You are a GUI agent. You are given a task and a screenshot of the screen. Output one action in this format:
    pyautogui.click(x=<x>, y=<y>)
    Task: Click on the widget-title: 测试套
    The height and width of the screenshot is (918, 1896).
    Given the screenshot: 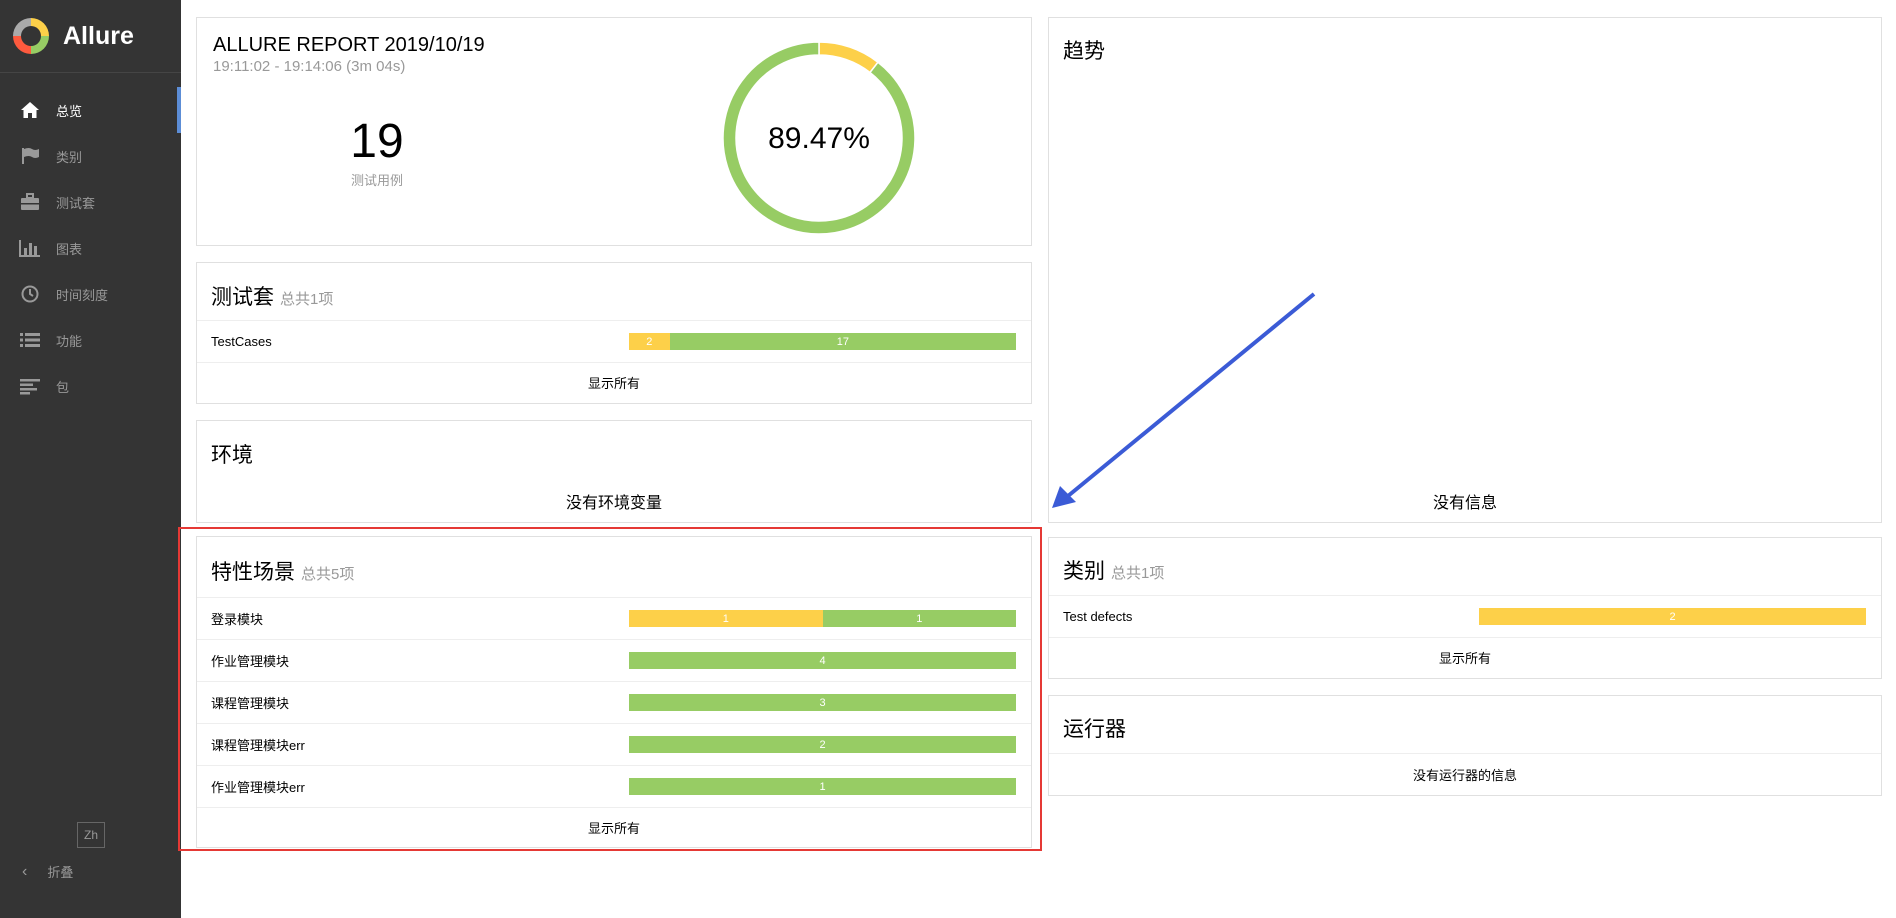 What is the action you would take?
    pyautogui.click(x=242, y=297)
    